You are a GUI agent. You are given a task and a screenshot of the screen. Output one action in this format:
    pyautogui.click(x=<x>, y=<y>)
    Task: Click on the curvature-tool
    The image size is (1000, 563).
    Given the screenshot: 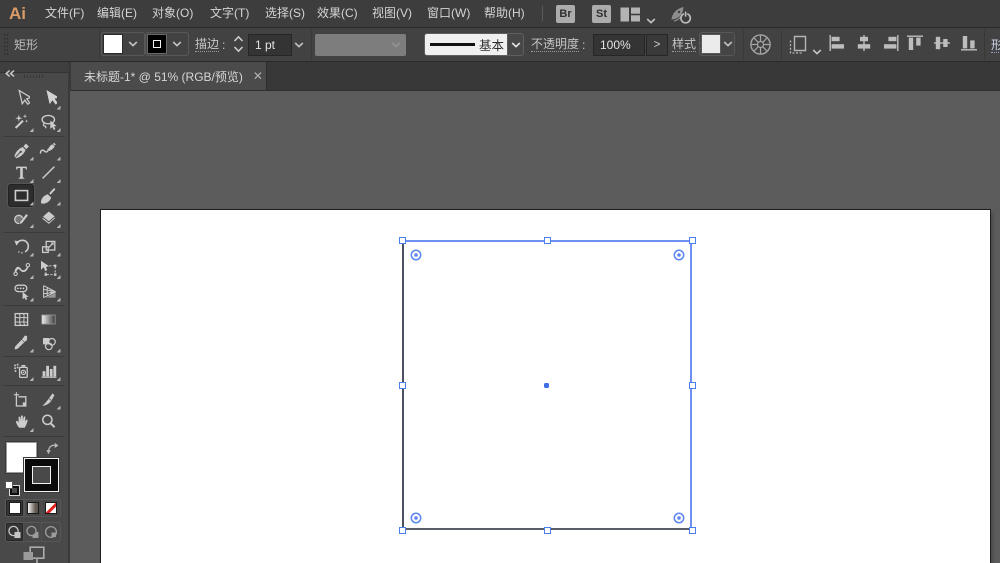 What is the action you would take?
    pyautogui.click(x=48, y=150)
    